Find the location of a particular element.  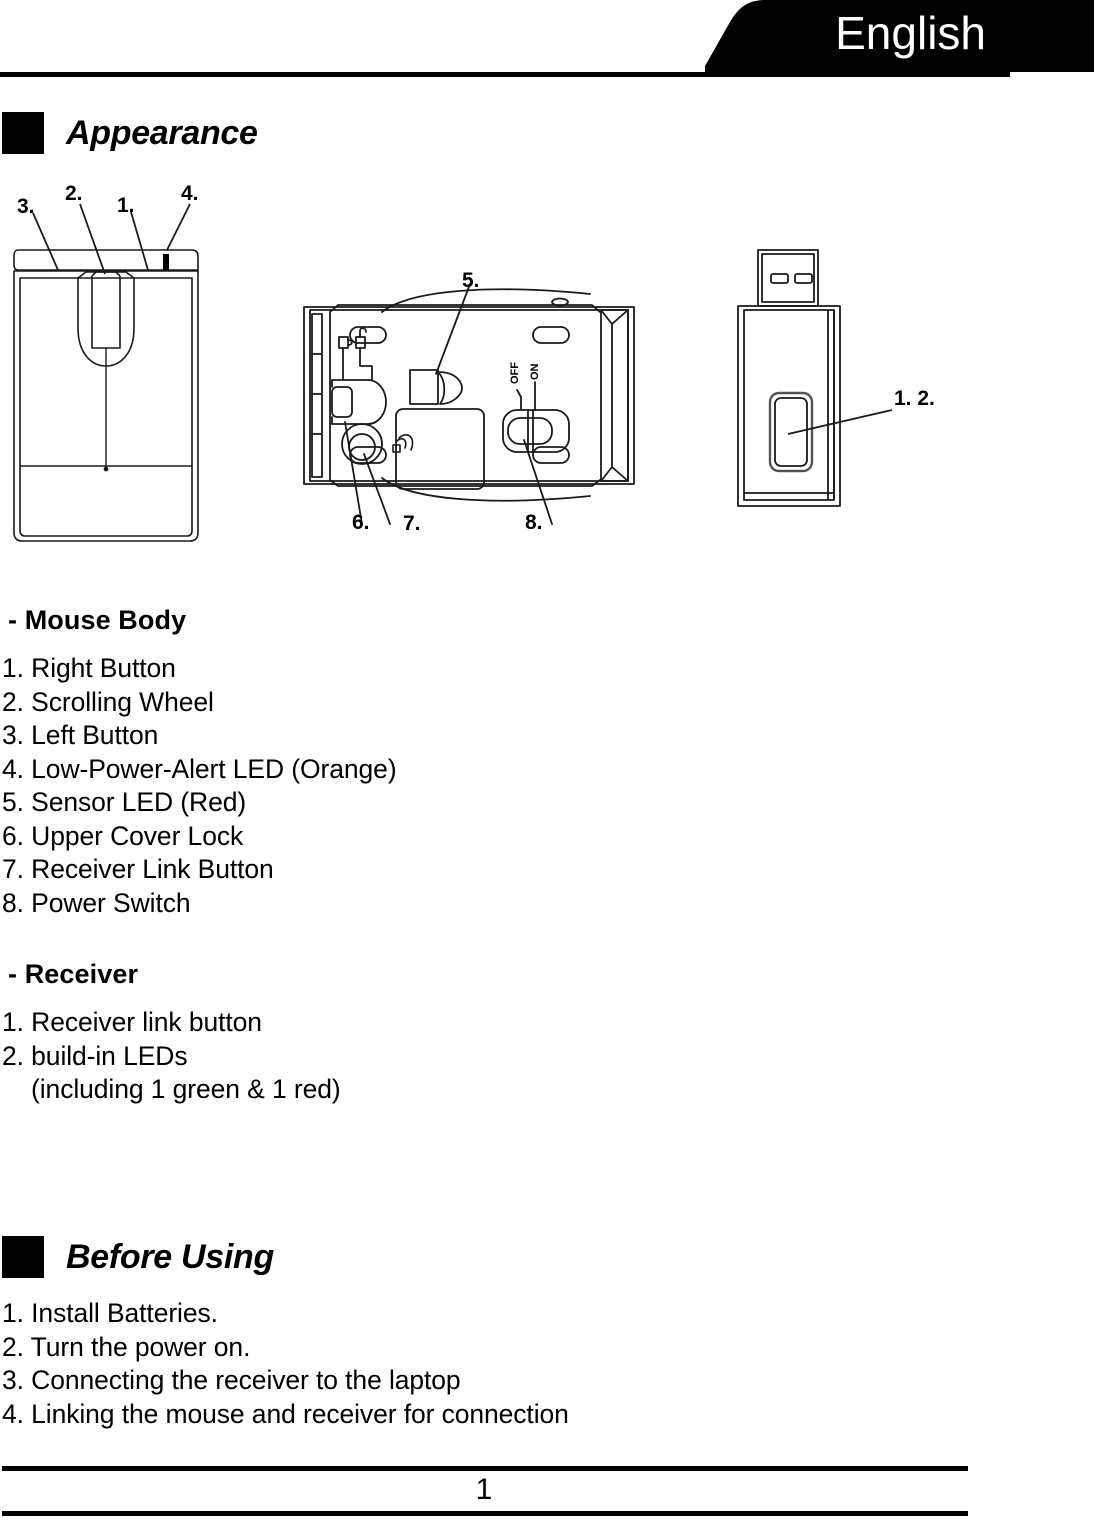

section-heading-appearance: Appearance is located at coordinates (130, 133).